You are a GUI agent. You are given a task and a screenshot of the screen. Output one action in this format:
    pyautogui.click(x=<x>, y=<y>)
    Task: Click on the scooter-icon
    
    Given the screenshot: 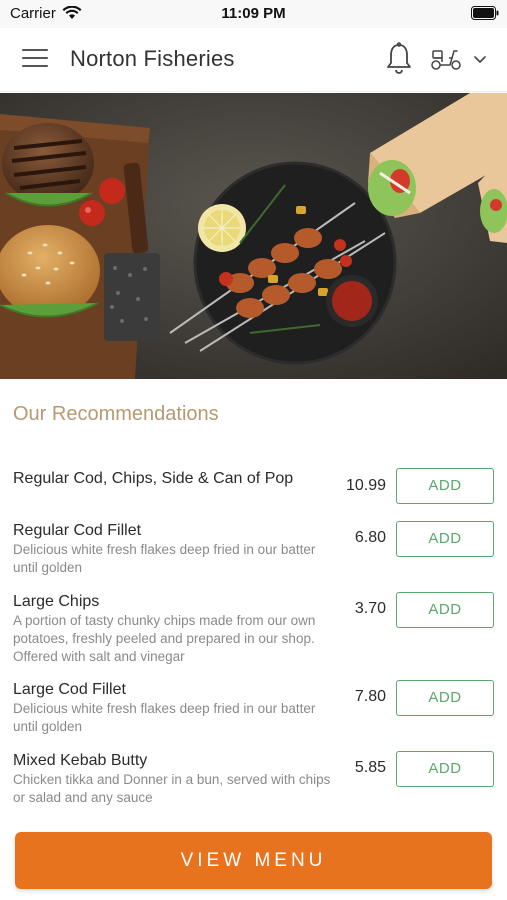 What is the action you would take?
    pyautogui.click(x=446, y=59)
    